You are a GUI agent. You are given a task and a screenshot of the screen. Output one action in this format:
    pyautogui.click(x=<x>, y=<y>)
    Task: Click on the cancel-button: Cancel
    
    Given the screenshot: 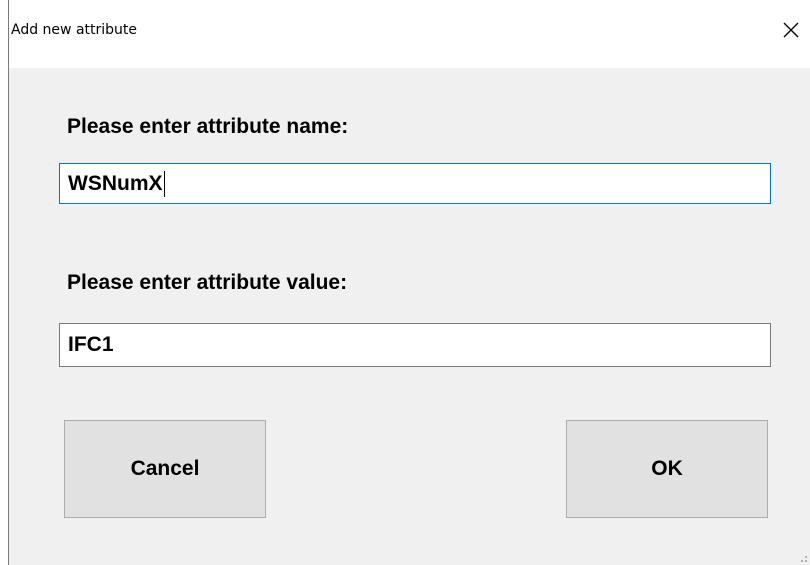 What is the action you would take?
    pyautogui.click(x=165, y=469)
    